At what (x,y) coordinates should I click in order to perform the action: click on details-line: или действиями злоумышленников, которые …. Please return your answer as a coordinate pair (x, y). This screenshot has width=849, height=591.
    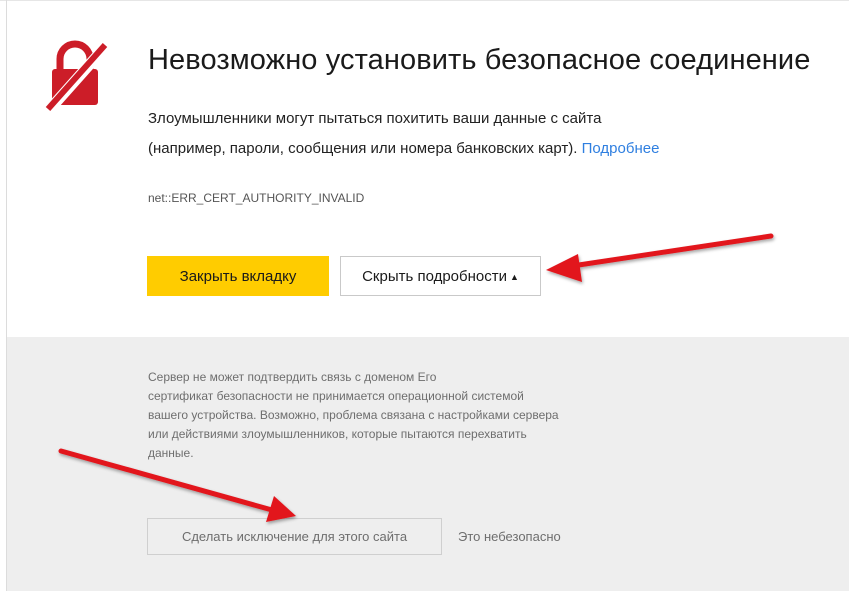
    Looking at the image, I should click on (337, 434).